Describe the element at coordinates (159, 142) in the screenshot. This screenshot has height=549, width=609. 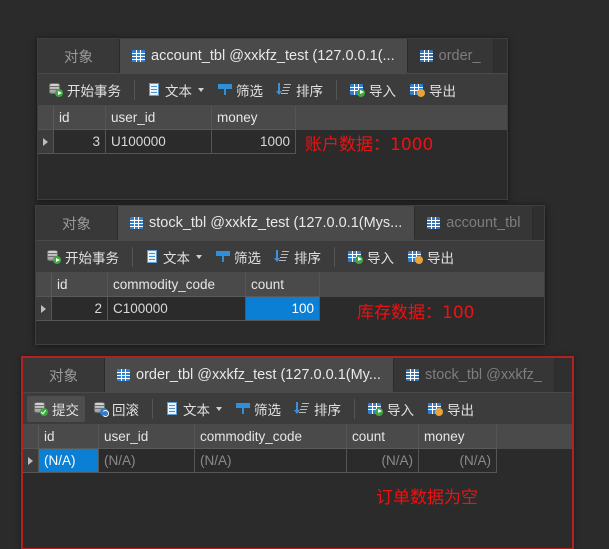
I see `cell-user-id: U100000` at that location.